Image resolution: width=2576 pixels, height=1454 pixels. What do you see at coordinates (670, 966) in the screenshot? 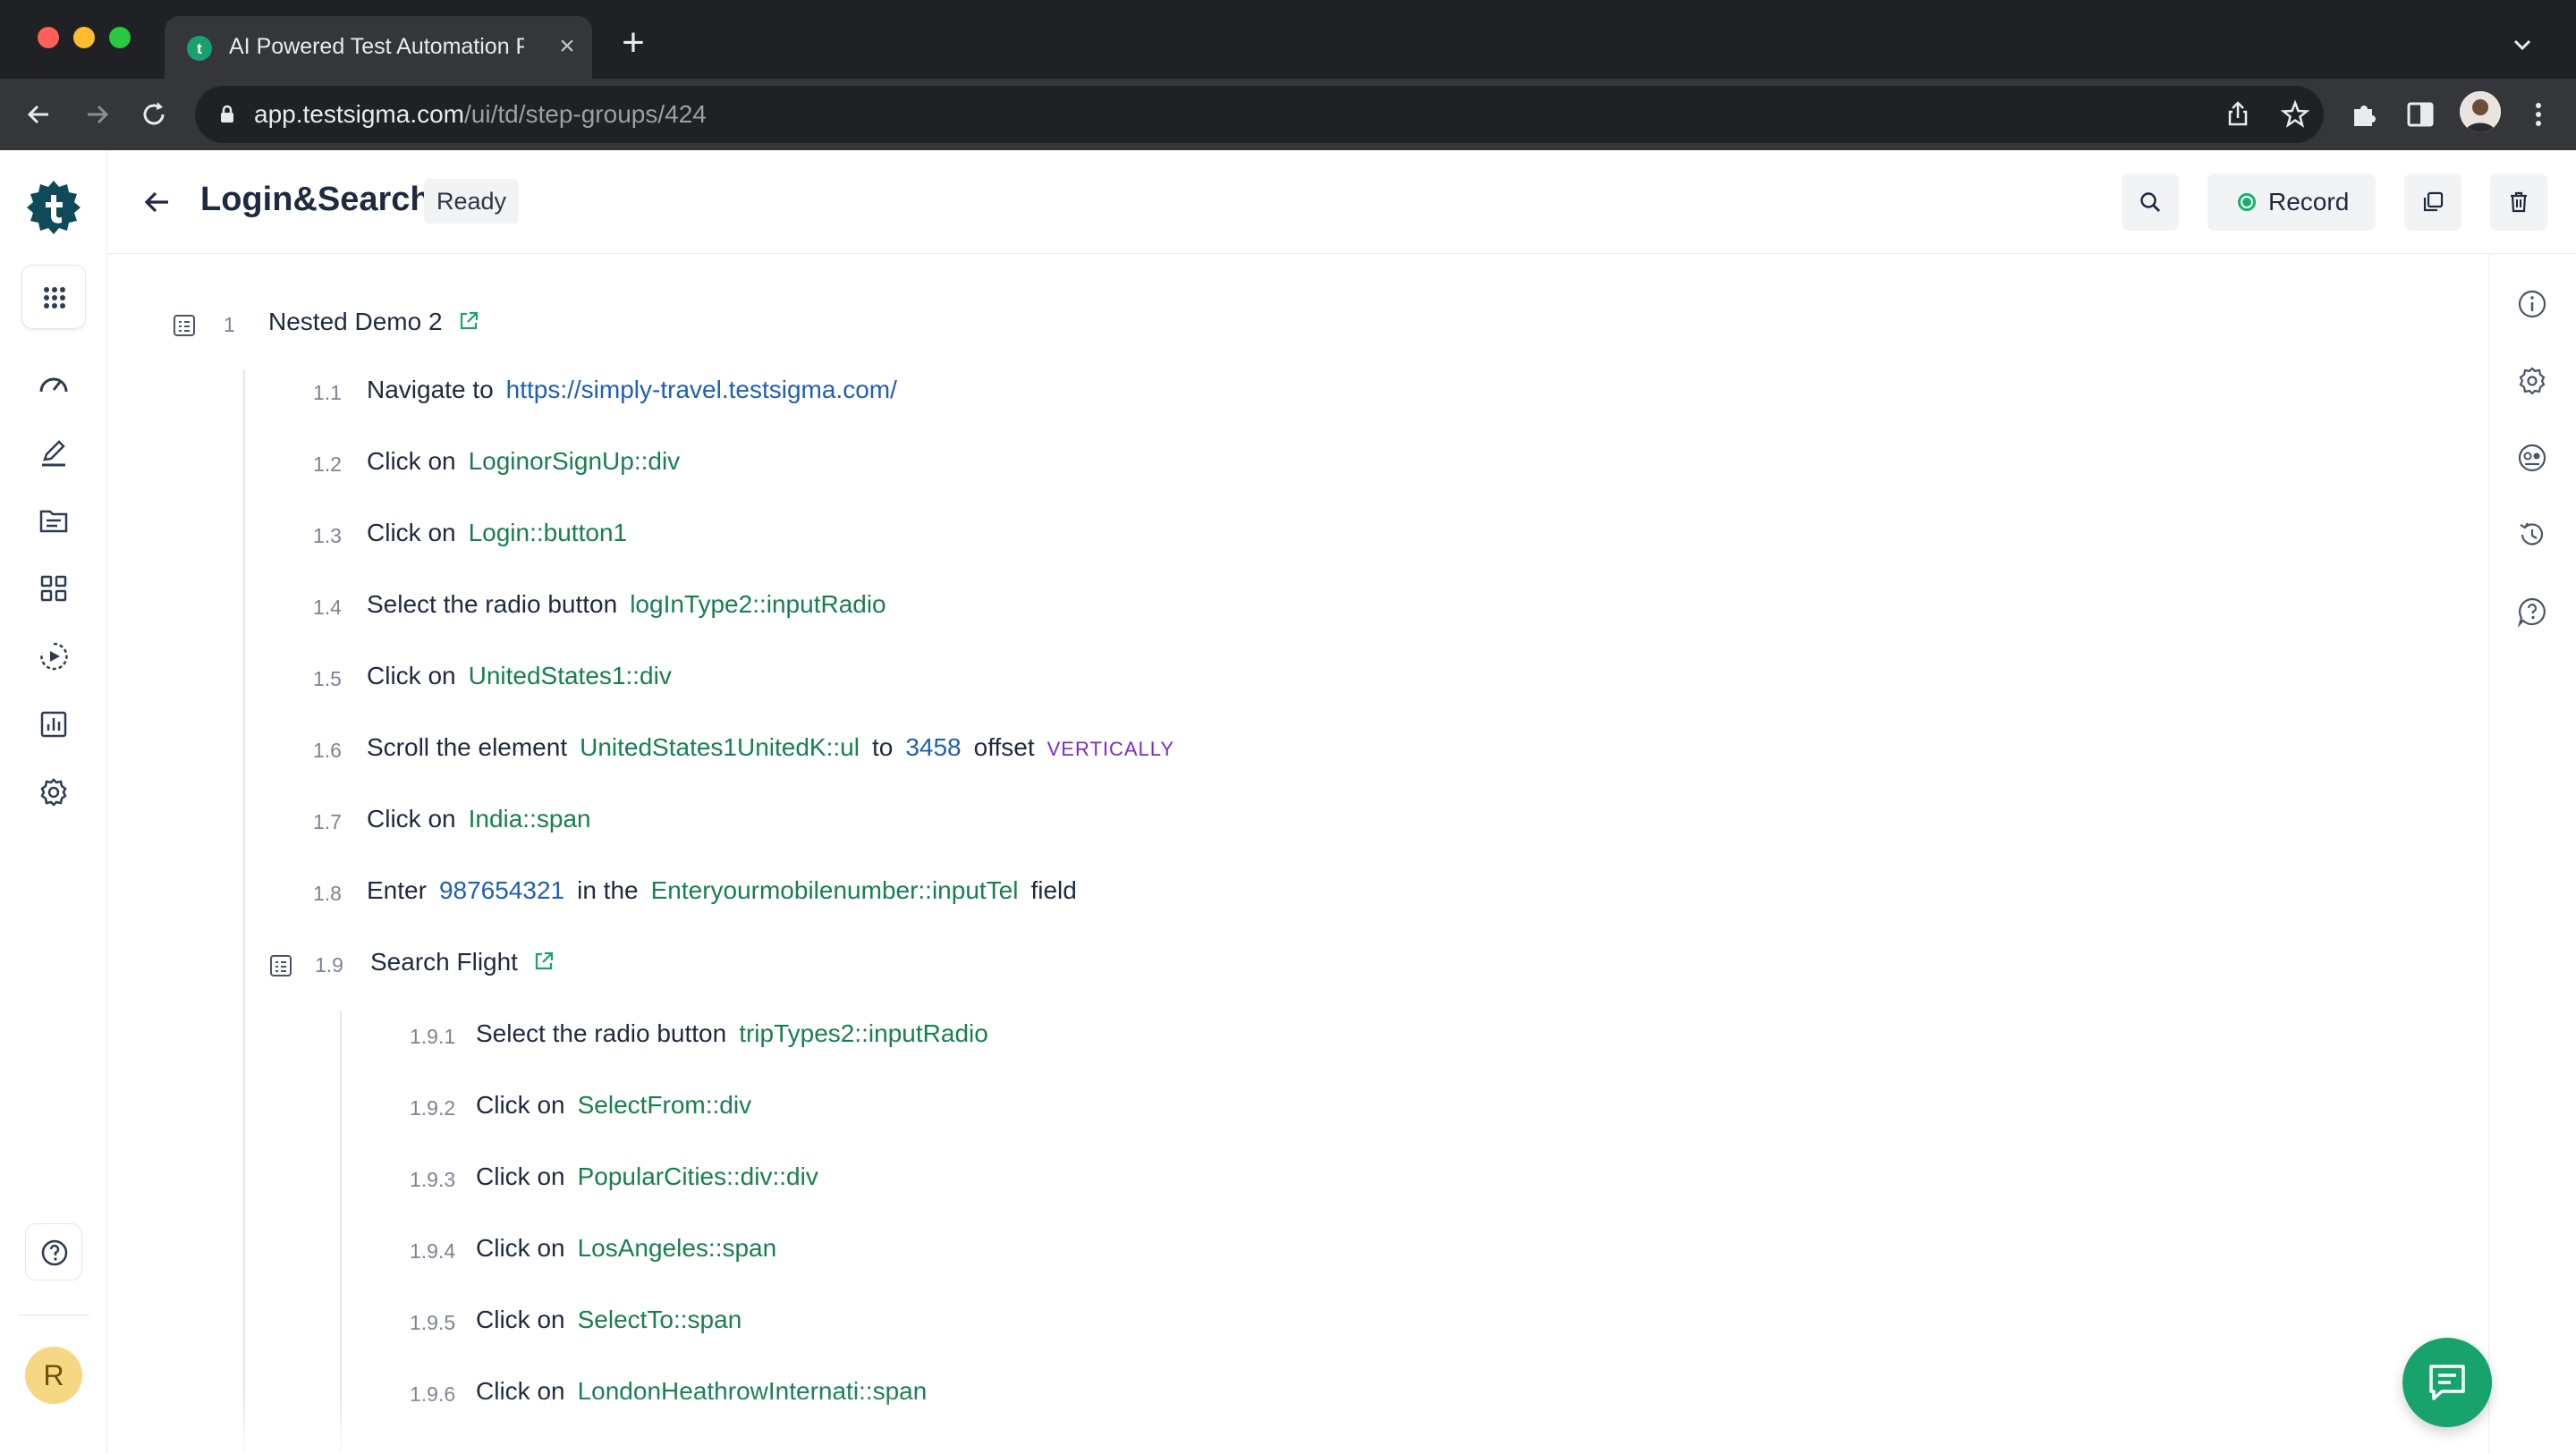
I see `step-group-row: 1.9 Search Flight` at bounding box center [670, 966].